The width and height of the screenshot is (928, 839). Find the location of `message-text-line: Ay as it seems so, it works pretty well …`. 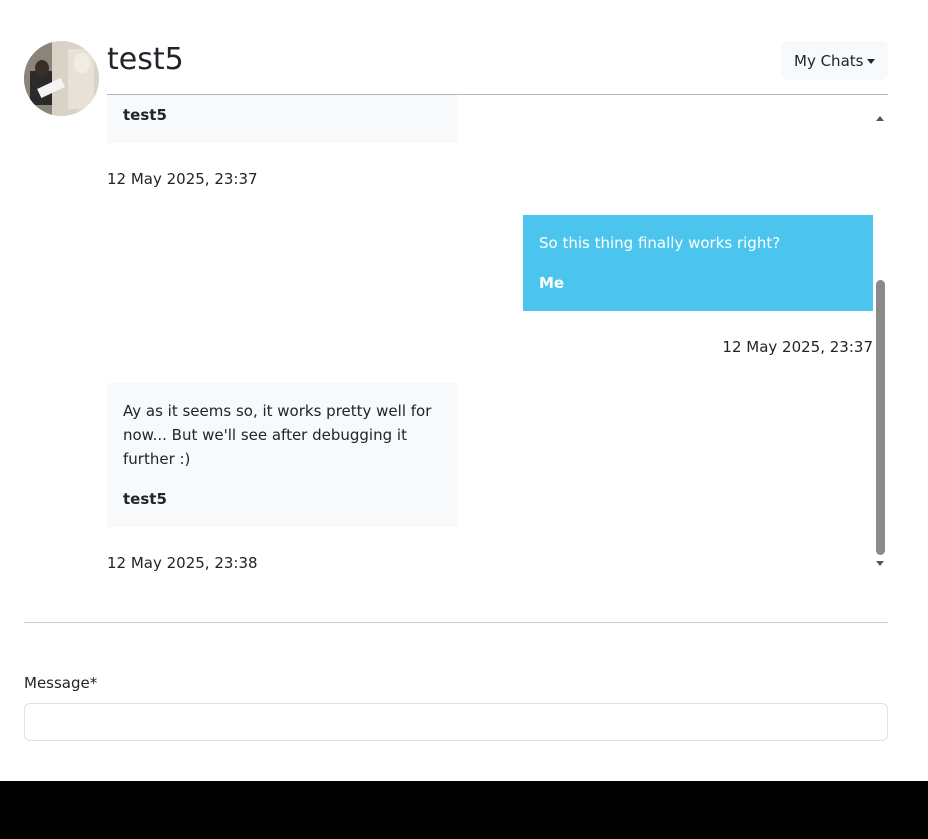

message-text-line: Ay as it seems so, it works pretty well … is located at coordinates (277, 411).